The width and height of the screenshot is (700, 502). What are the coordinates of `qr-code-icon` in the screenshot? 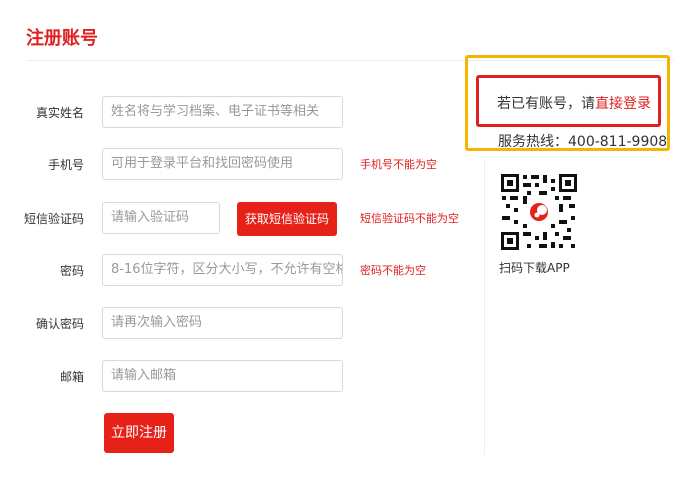 It's located at (539, 212).